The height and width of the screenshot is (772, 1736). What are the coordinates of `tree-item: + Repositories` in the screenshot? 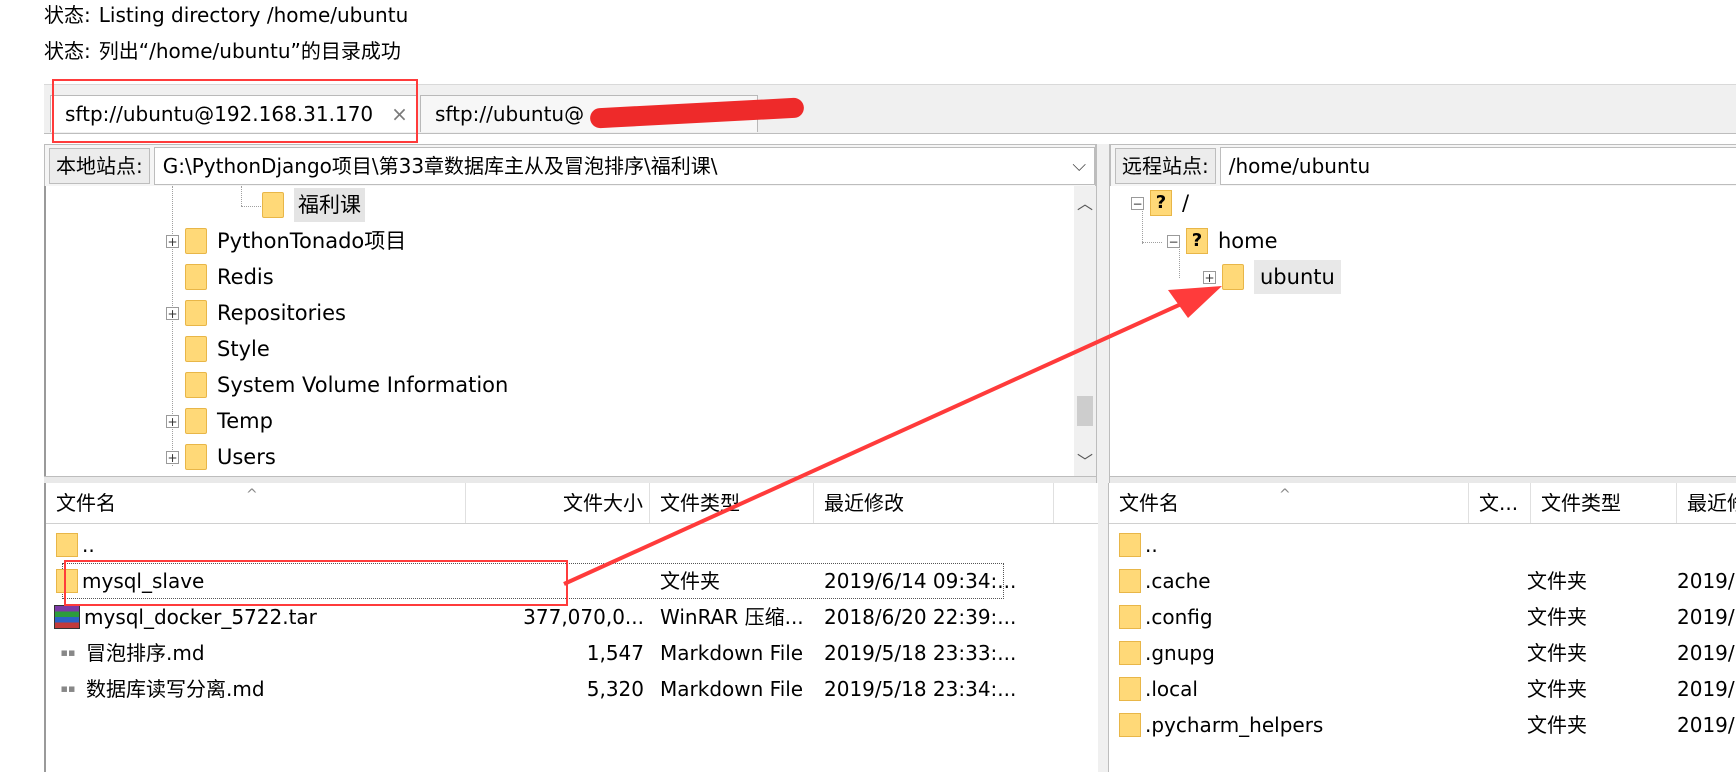 It's located at (256, 313).